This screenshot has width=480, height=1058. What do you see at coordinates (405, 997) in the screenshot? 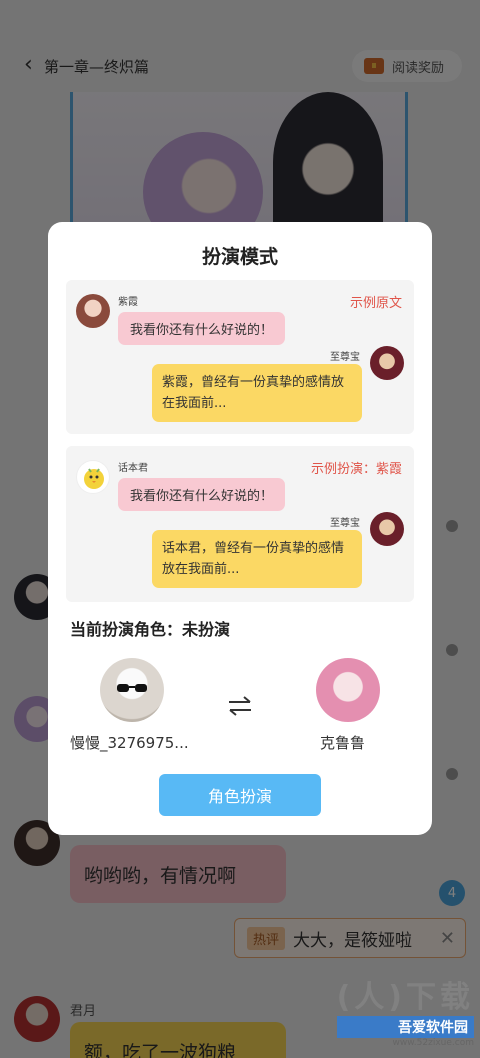
I see `watermark-big: (人)下载` at bounding box center [405, 997].